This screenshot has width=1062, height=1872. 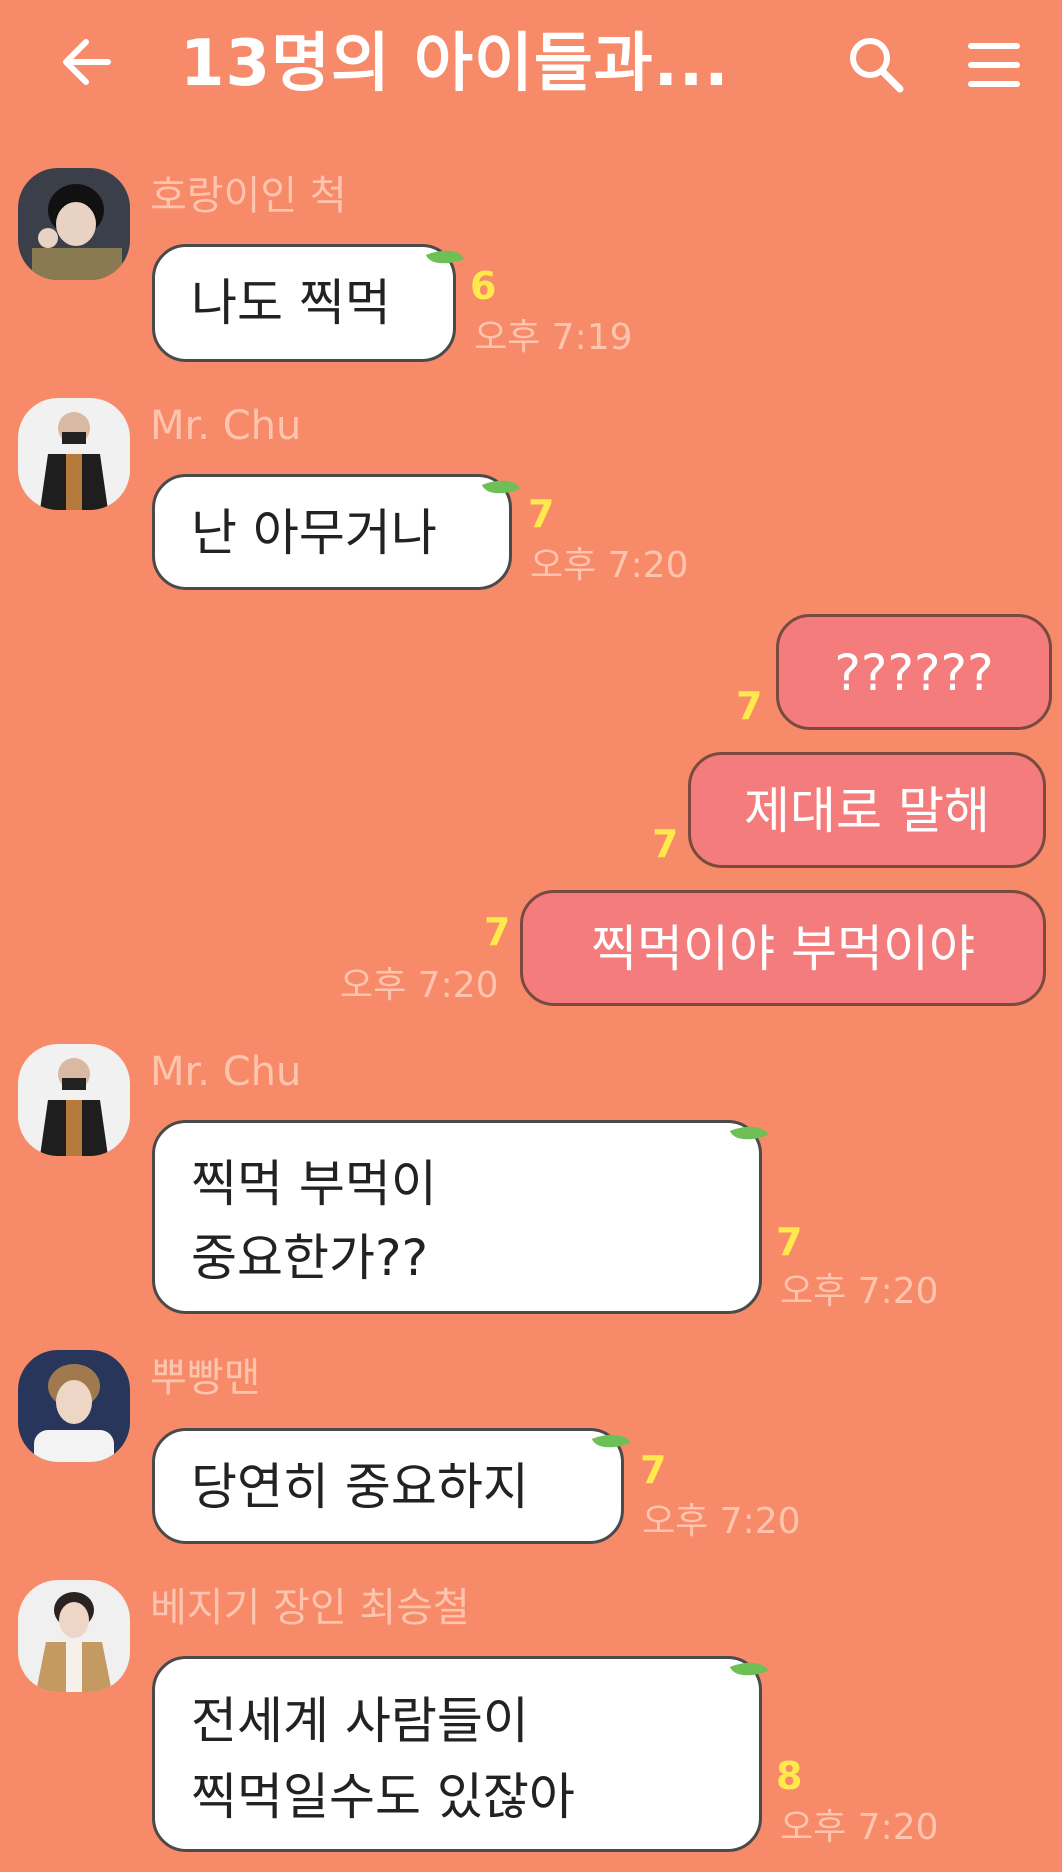 I want to click on message-text: 제대로 말해, so click(x=867, y=811).